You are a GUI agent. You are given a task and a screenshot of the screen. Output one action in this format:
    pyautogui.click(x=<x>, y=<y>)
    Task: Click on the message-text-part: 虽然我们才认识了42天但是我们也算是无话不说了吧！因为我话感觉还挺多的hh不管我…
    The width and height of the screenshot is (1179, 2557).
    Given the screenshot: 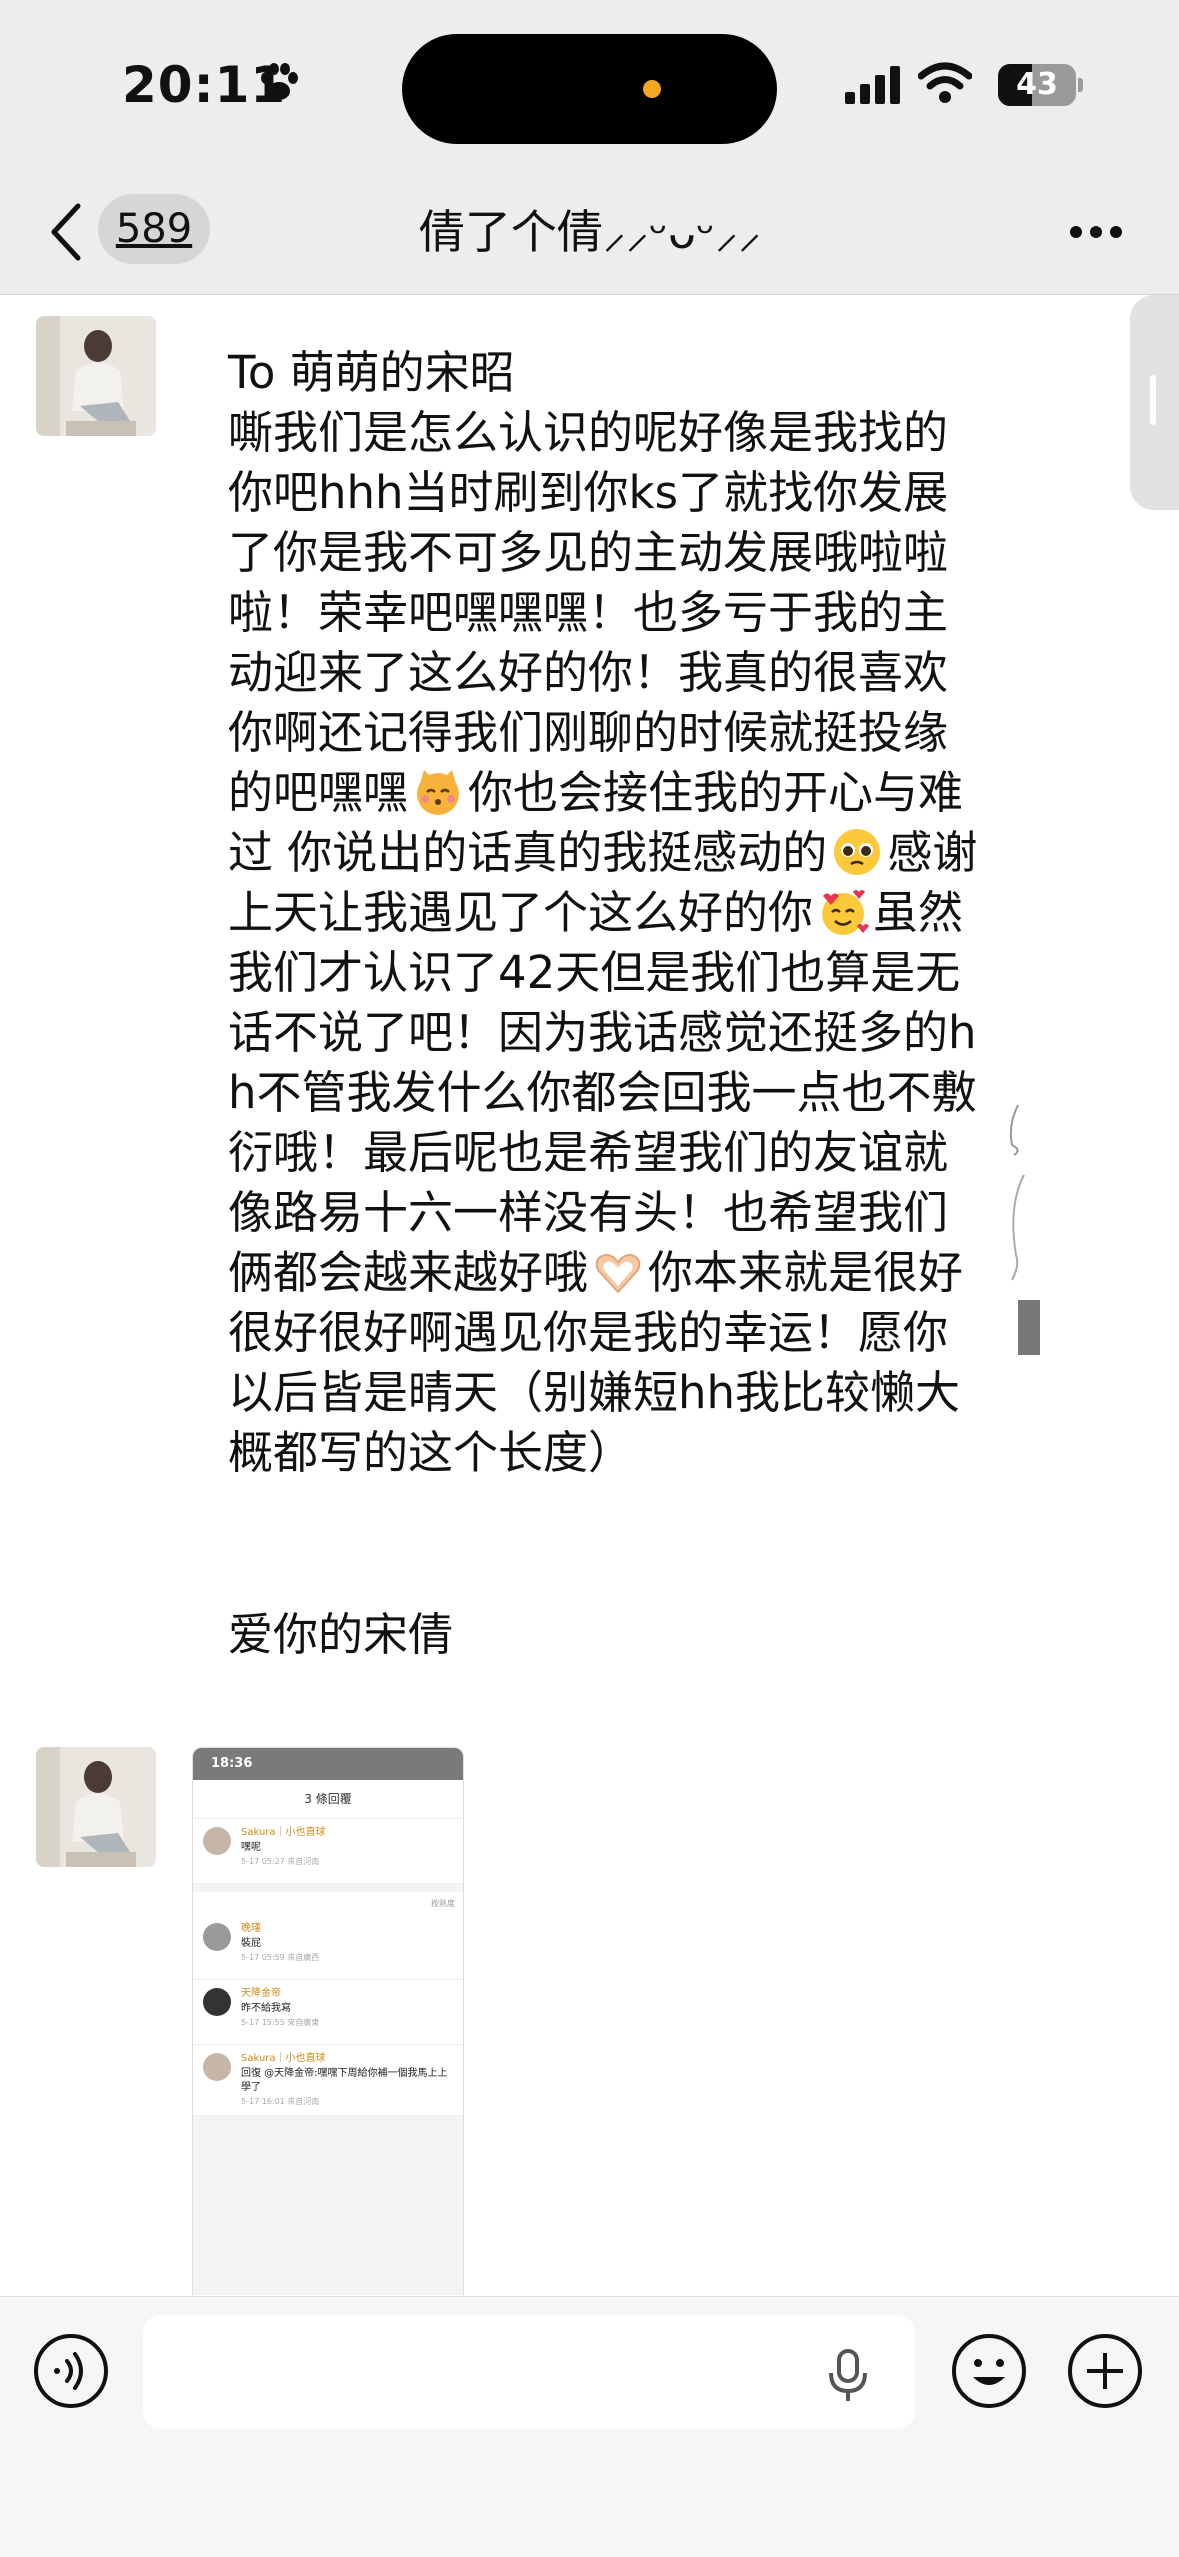 What is the action you would take?
    pyautogui.click(x=602, y=1092)
    